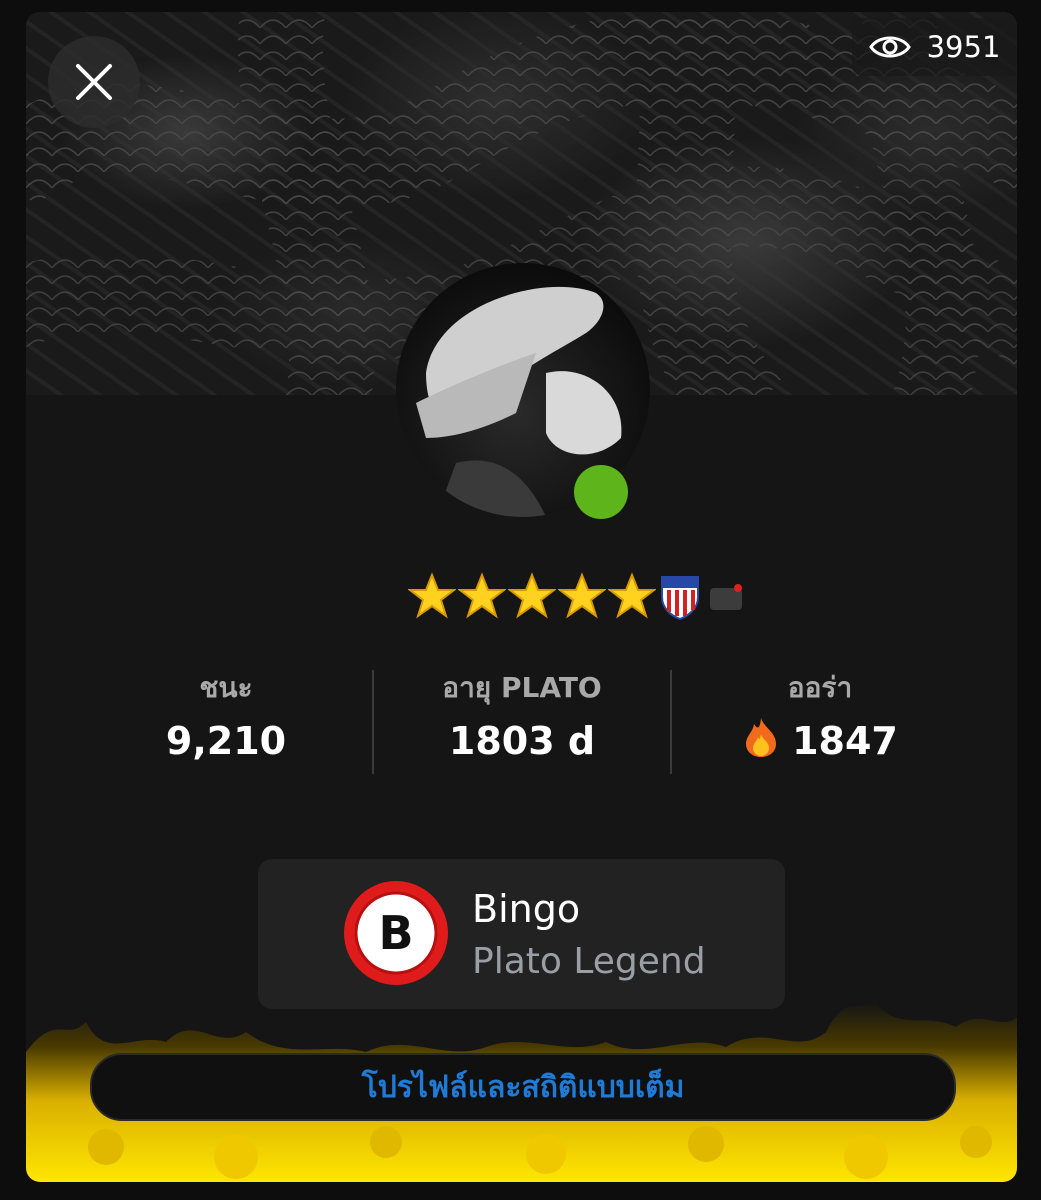  I want to click on stat-plato-age: อายุ PLATO 1803 d, so click(522, 719).